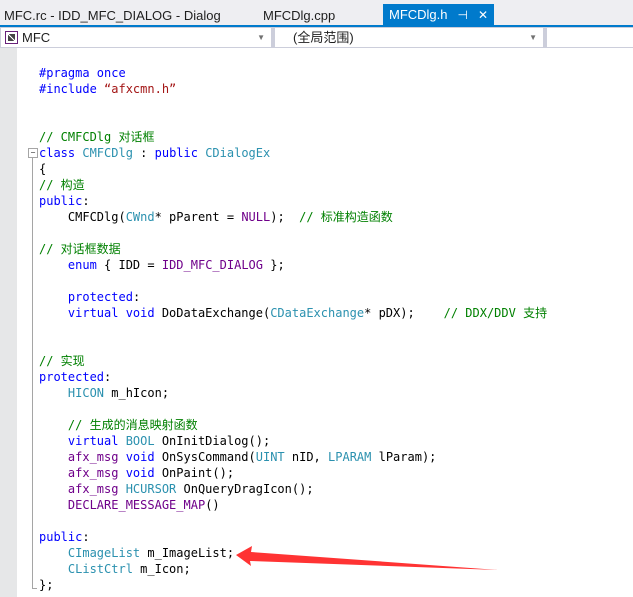 The height and width of the screenshot is (597, 633). I want to click on red-arrow-annotation, so click(367, 558).